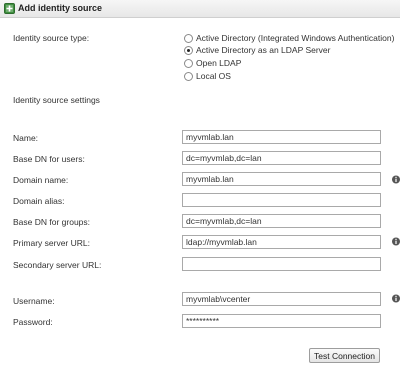 The image size is (400, 366). Describe the element at coordinates (219, 63) in the screenshot. I see `radio-label: Open LDAP` at that location.